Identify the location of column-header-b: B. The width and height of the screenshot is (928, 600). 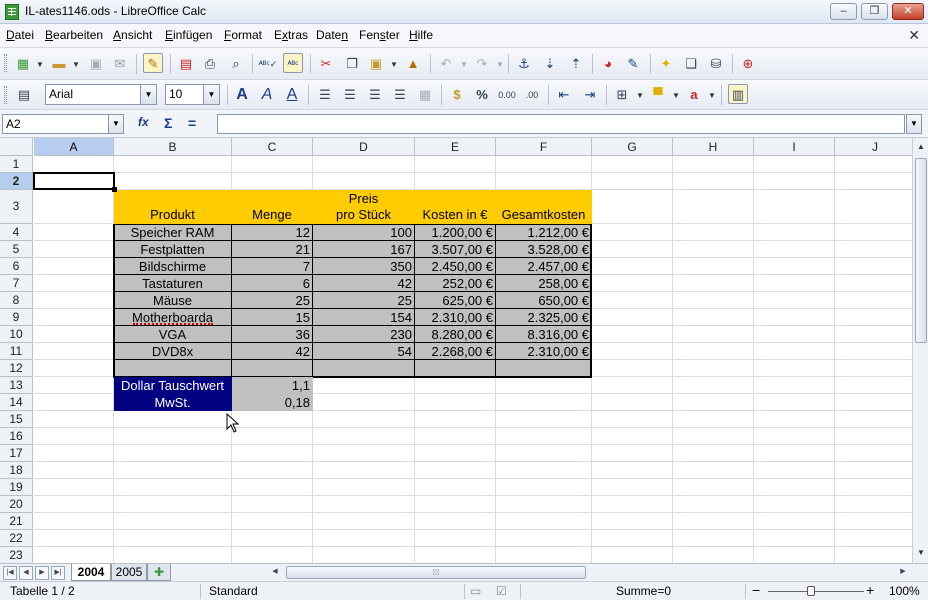
(173, 147).